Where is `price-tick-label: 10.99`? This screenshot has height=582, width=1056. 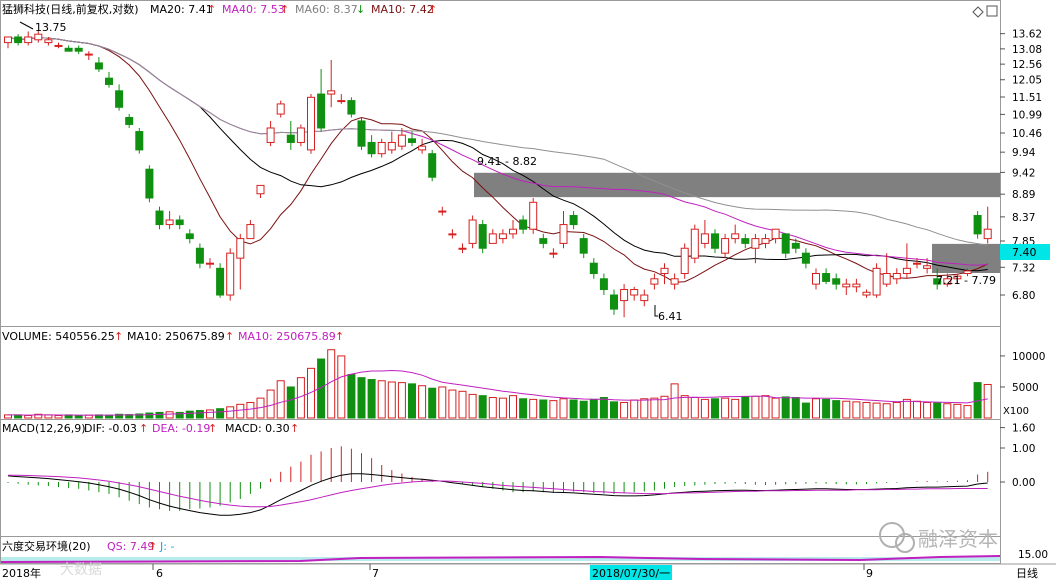
price-tick-label: 10.99 is located at coordinates (1027, 115).